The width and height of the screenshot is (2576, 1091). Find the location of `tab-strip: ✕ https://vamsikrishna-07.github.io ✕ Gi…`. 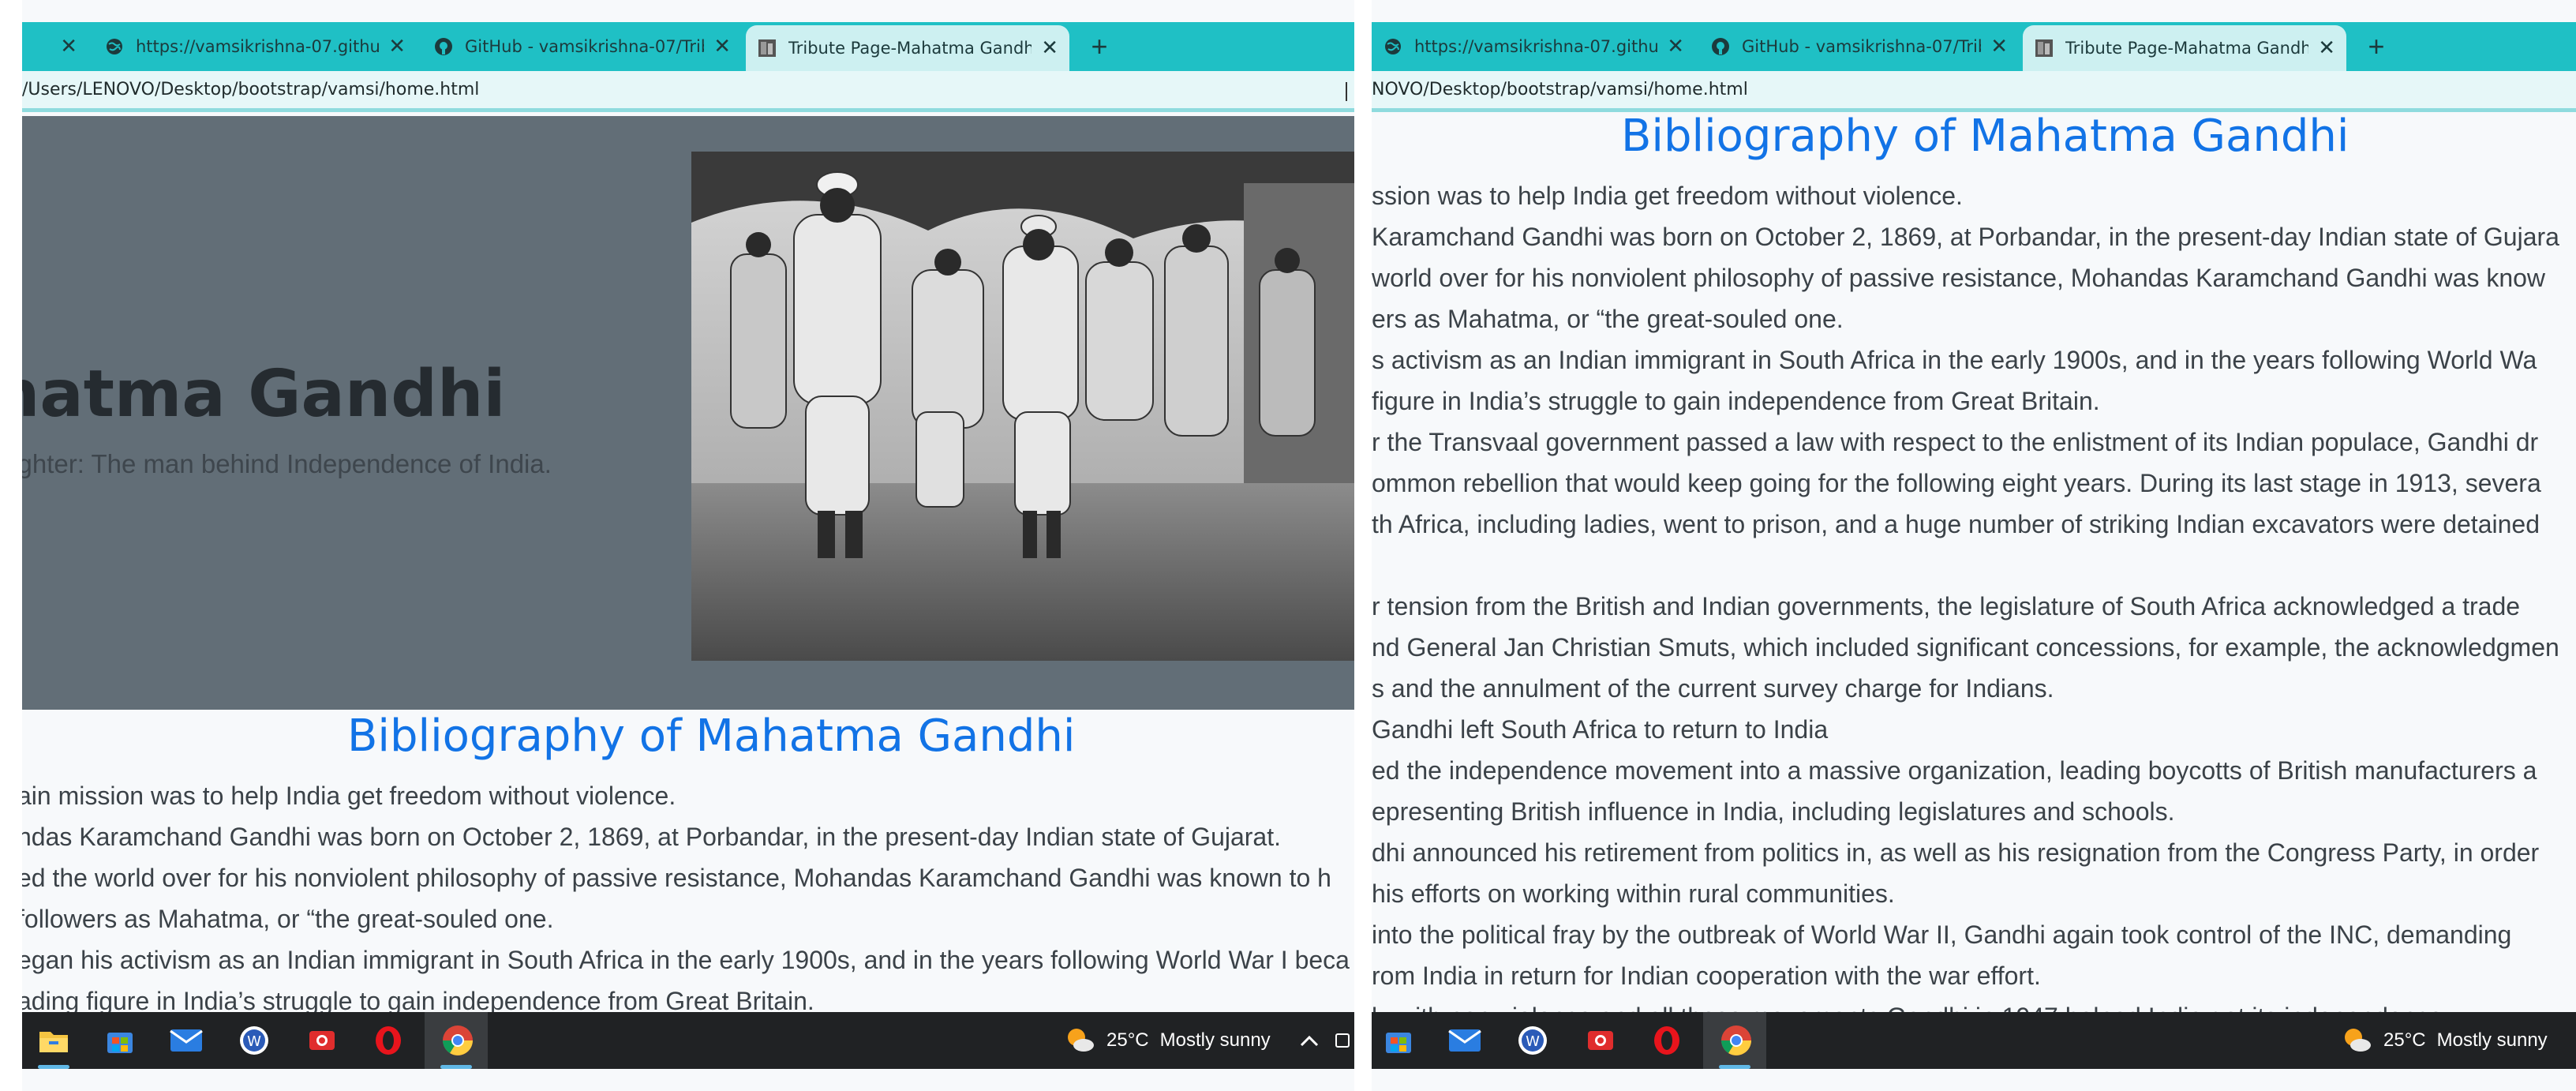

tab-strip: ✕ https://vamsikrishna-07.github.io ✕ Gi… is located at coordinates (677, 46).